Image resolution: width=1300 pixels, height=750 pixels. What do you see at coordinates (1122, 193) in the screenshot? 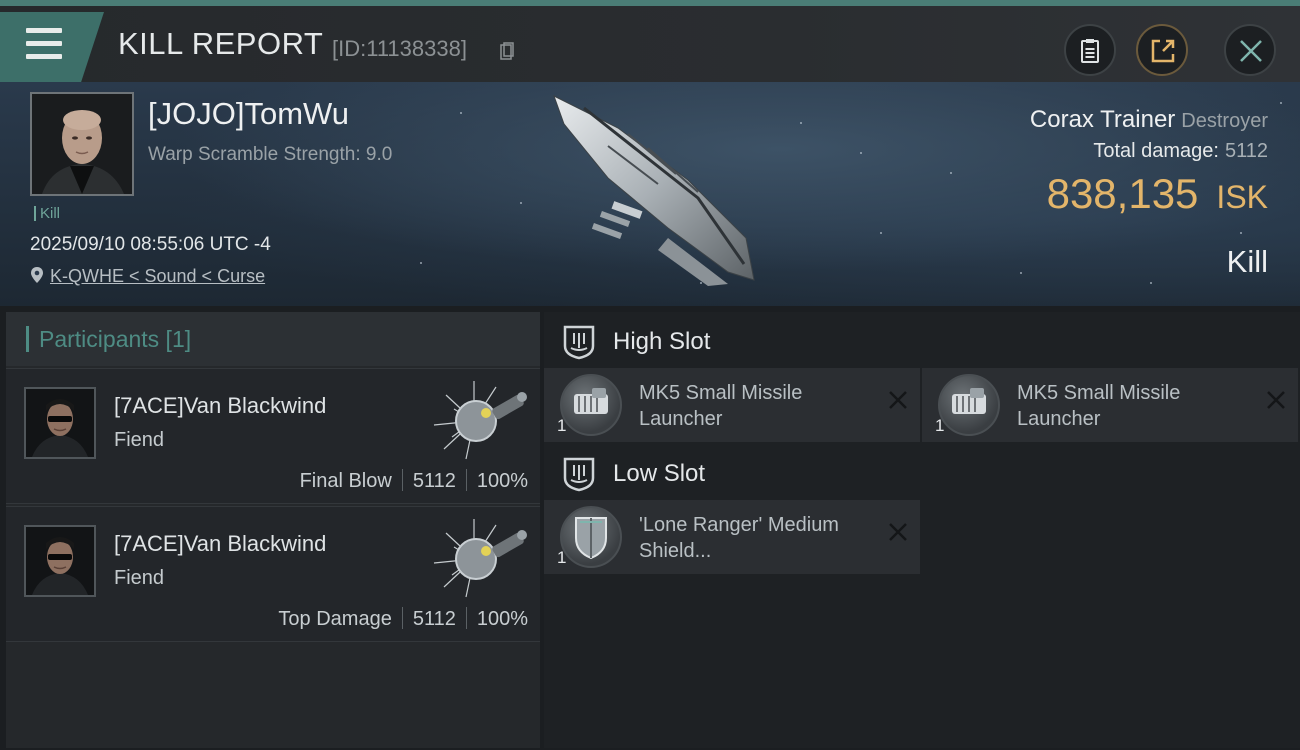
I see `isk-amount: 838,135` at bounding box center [1122, 193].